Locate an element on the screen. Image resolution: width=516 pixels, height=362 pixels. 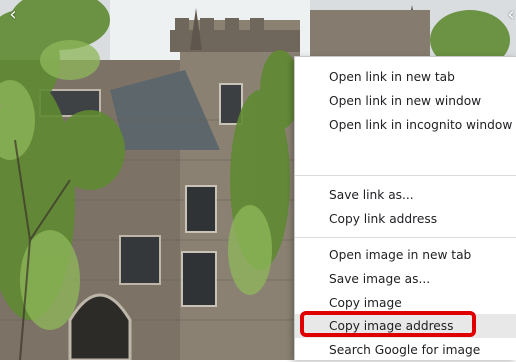
menu-item-copy-link-address: Copy link address is located at coordinates (405, 219).